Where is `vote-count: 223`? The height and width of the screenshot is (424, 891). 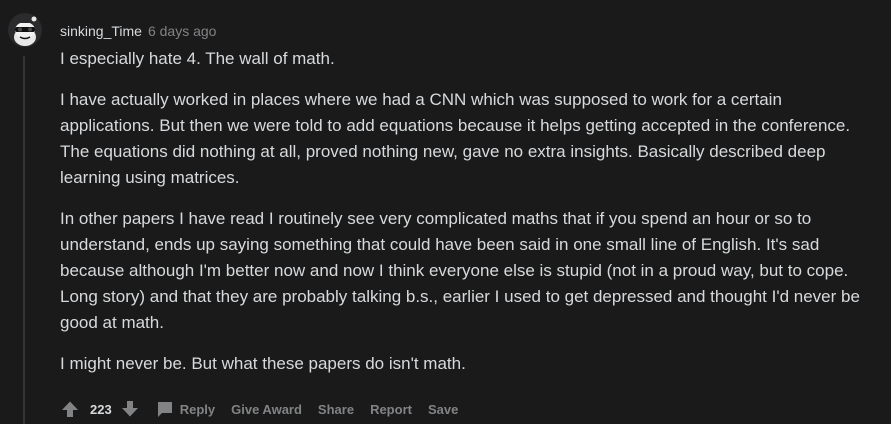 vote-count: 223 is located at coordinates (101, 409).